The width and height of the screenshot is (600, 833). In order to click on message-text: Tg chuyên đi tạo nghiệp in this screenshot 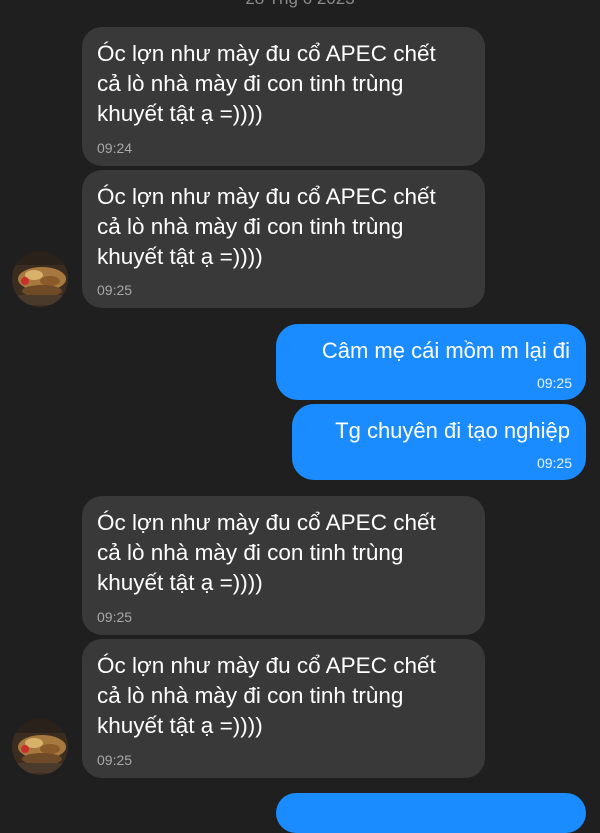, I will do `click(452, 430)`.